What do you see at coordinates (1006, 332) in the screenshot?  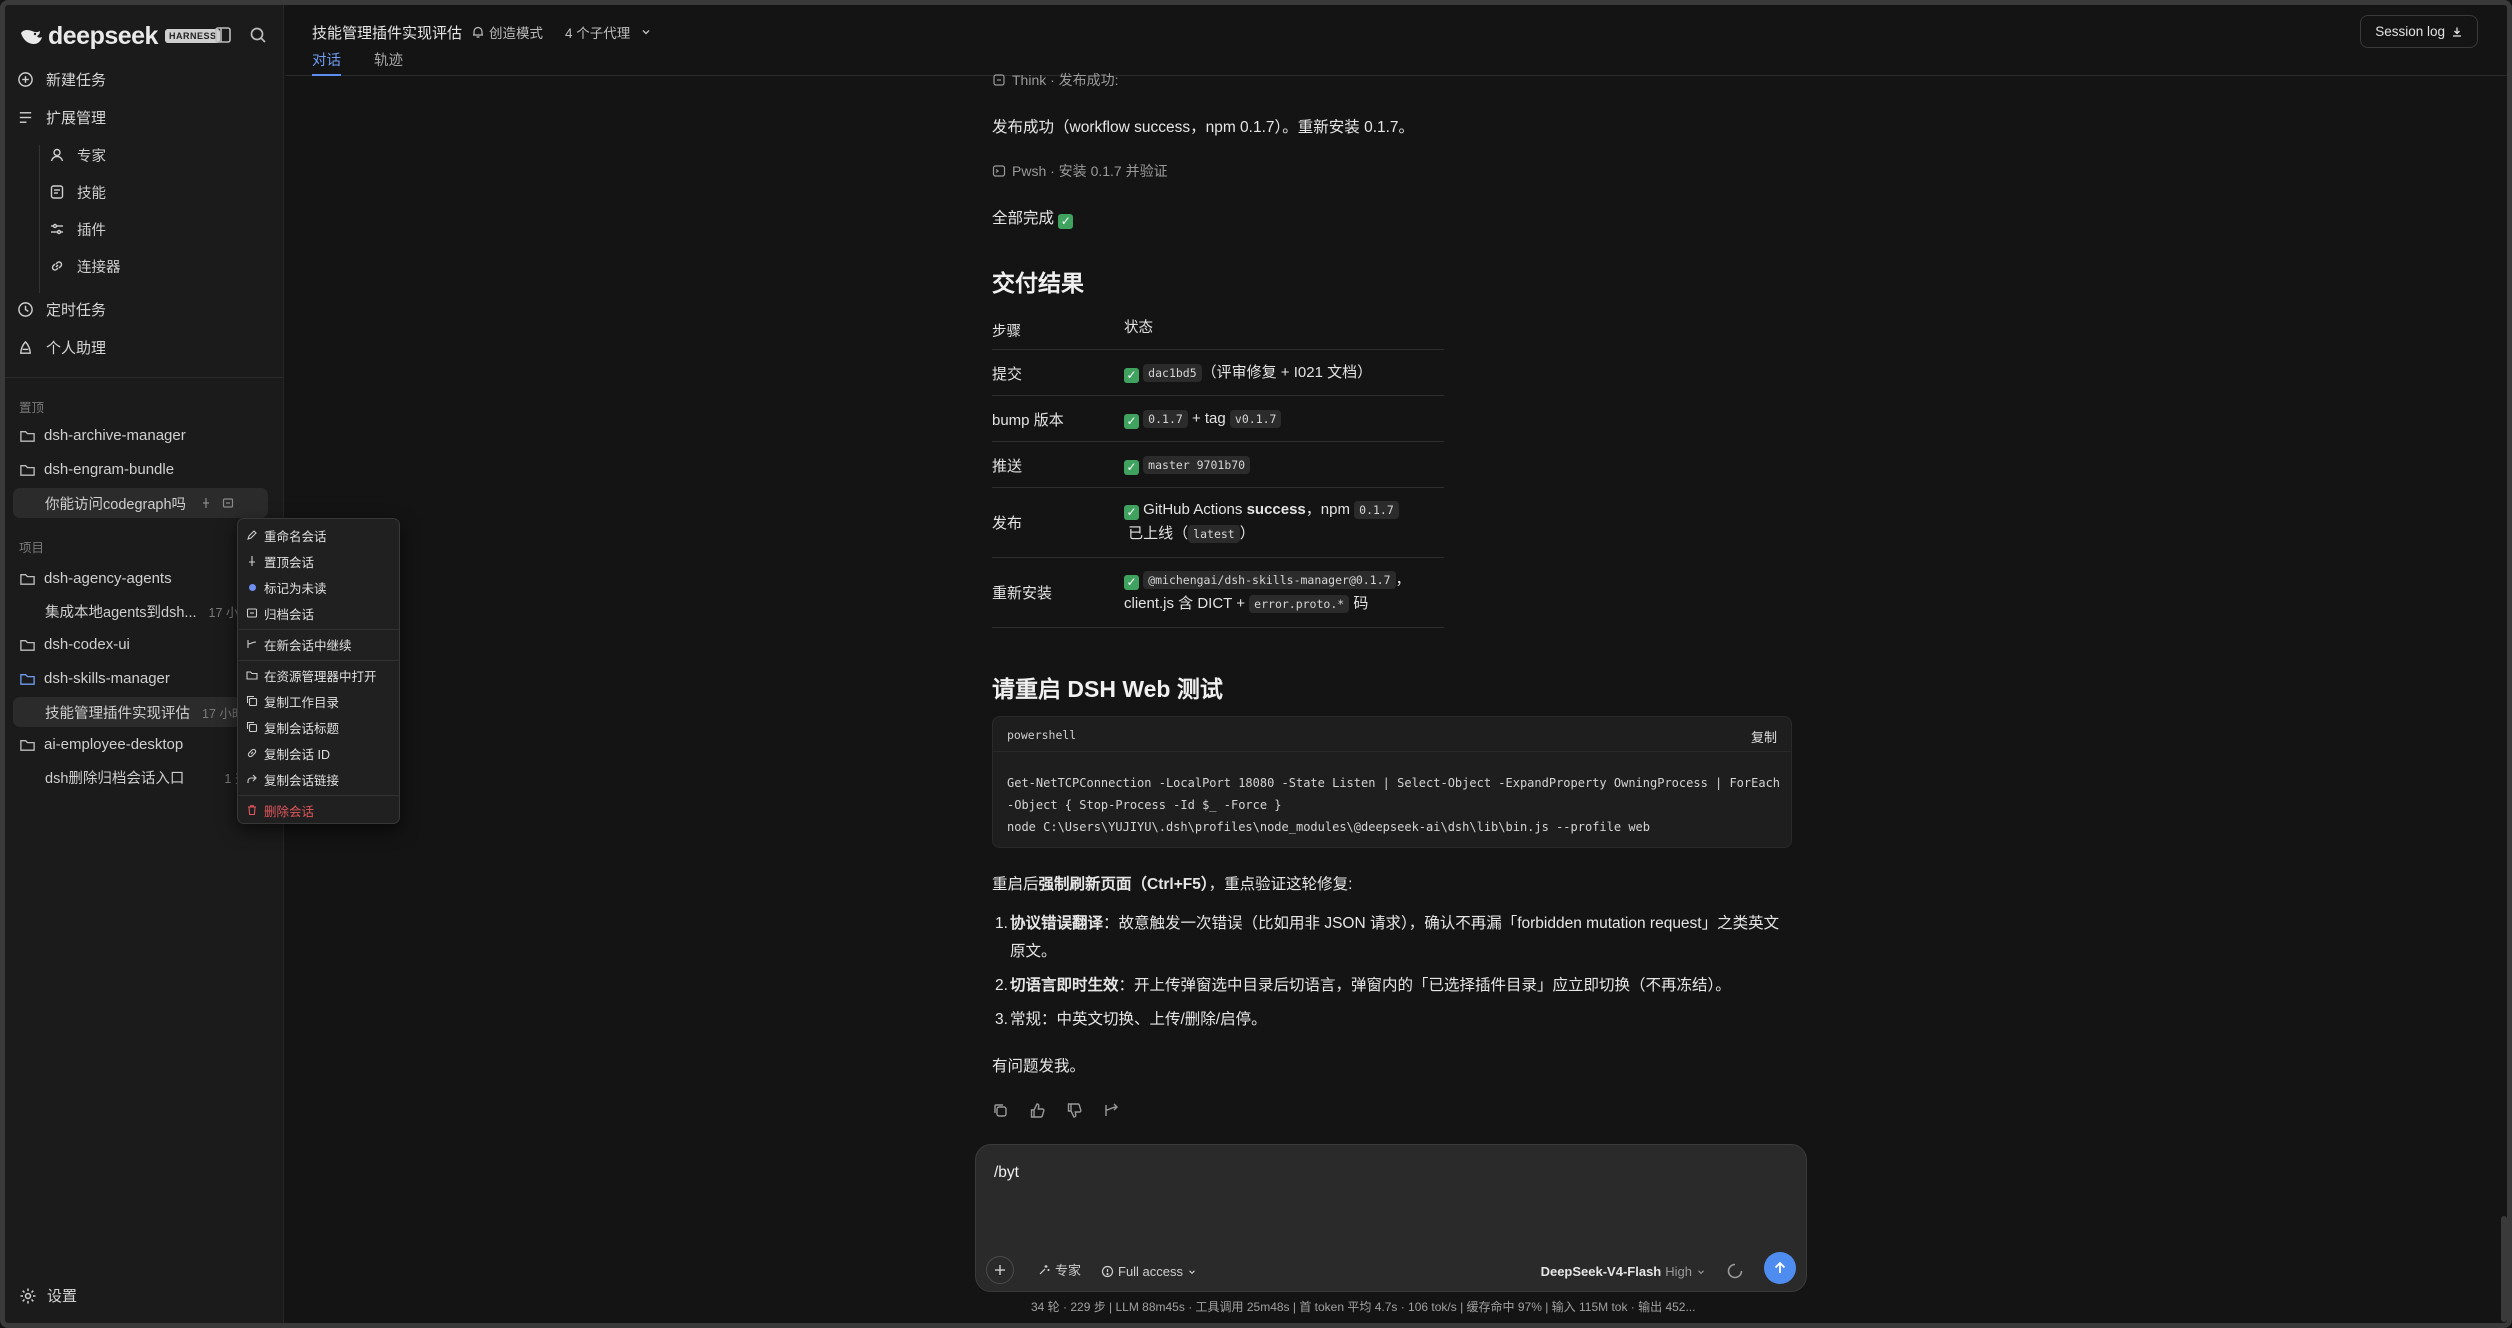 I see `table-header: 步骤` at bounding box center [1006, 332].